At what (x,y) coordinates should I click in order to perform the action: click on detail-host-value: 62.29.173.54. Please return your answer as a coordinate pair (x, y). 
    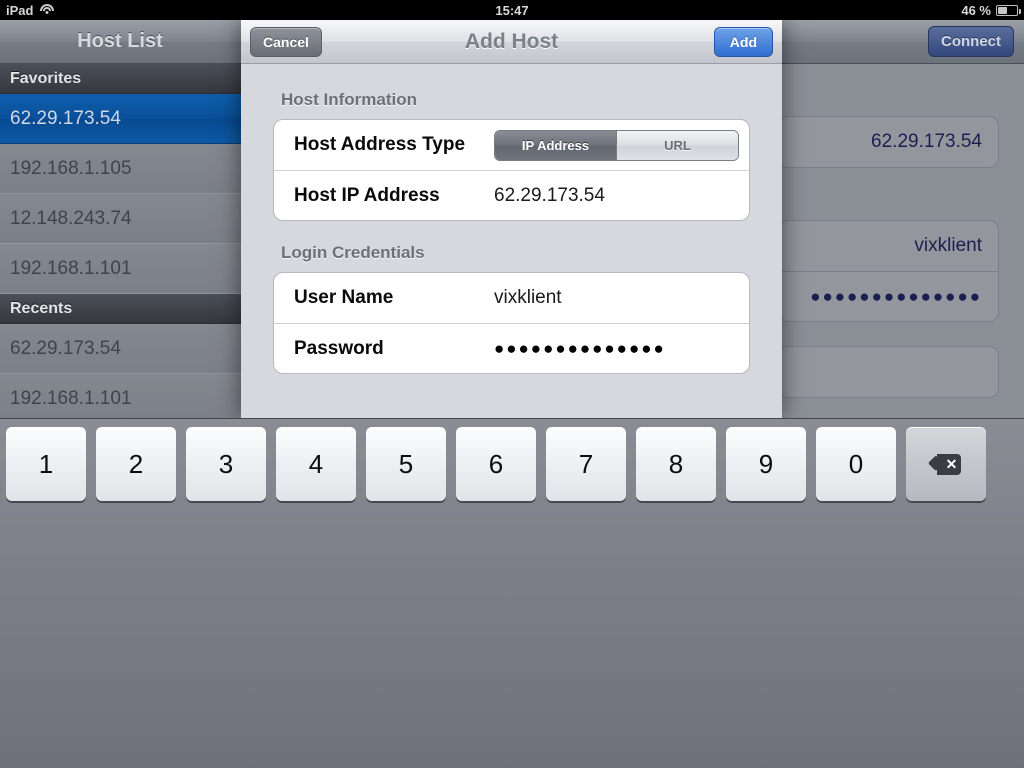
    Looking at the image, I should click on (889, 142).